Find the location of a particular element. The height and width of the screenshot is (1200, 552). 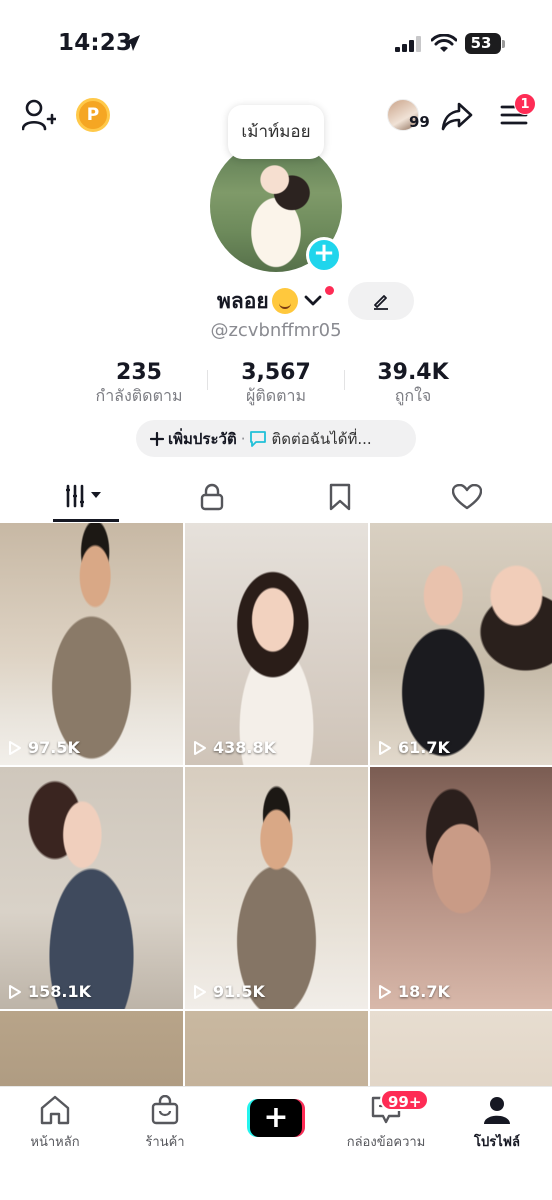

chevron-down-icon is located at coordinates (313, 301).